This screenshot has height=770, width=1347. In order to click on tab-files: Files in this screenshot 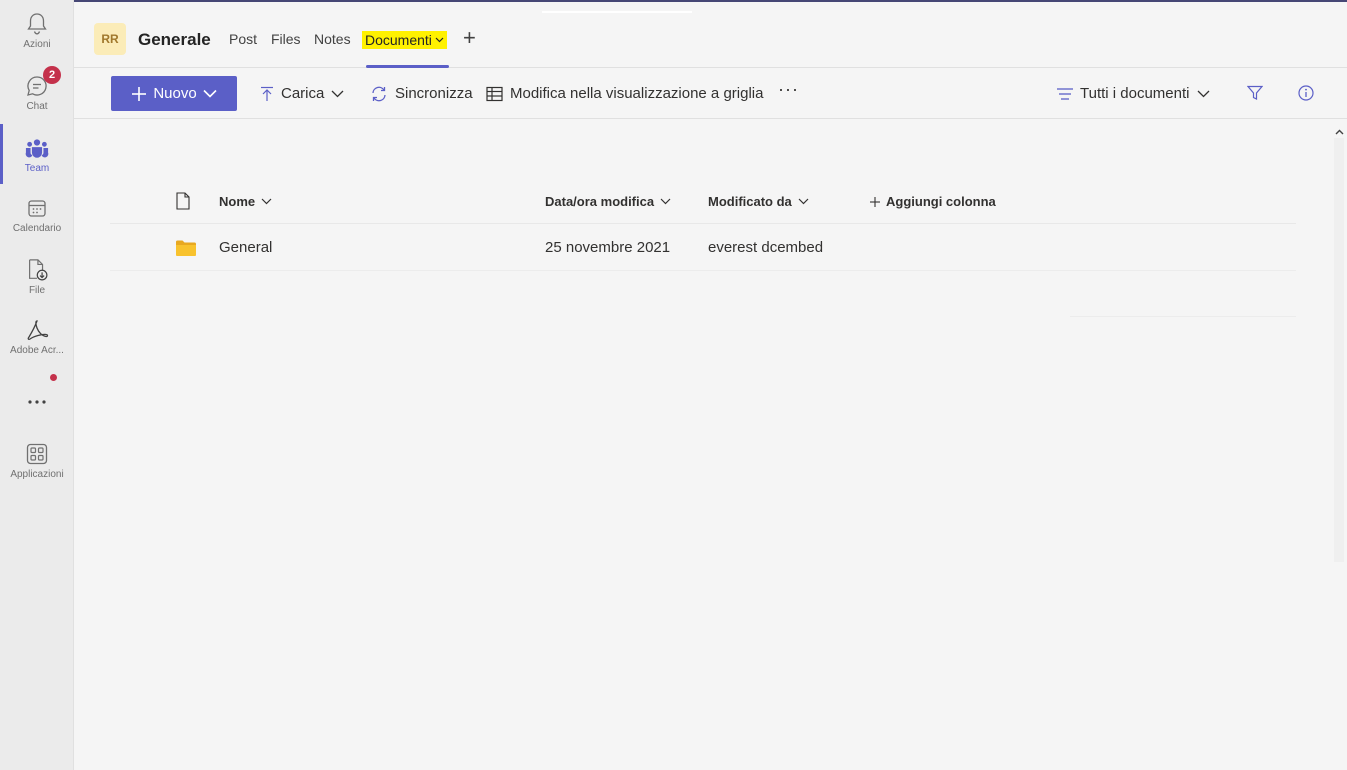, I will do `click(286, 39)`.